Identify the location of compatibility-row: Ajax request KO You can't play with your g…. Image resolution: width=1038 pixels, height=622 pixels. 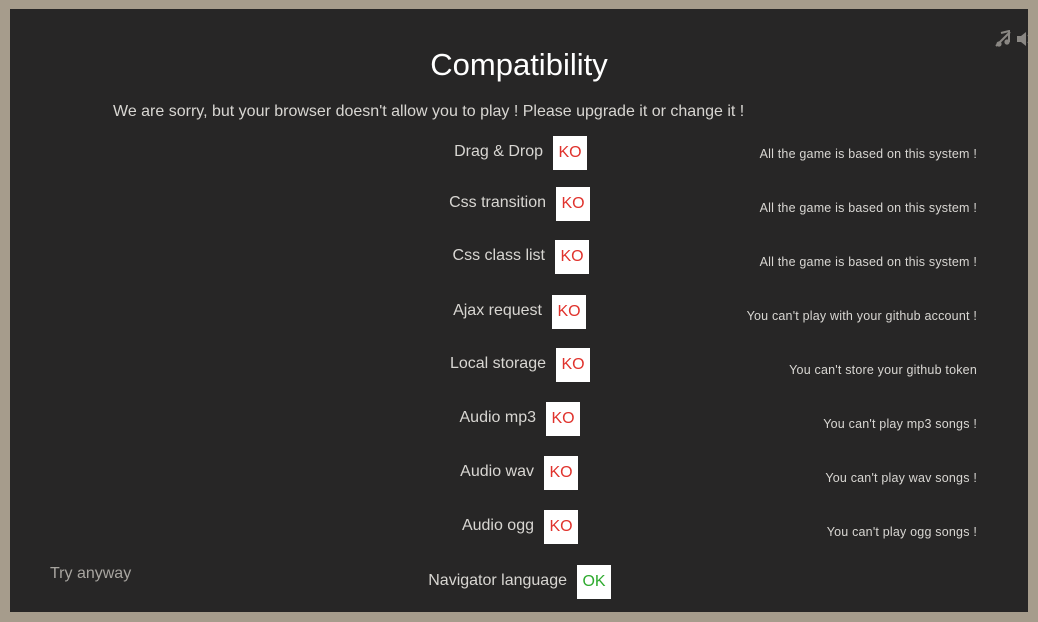
(519, 312).